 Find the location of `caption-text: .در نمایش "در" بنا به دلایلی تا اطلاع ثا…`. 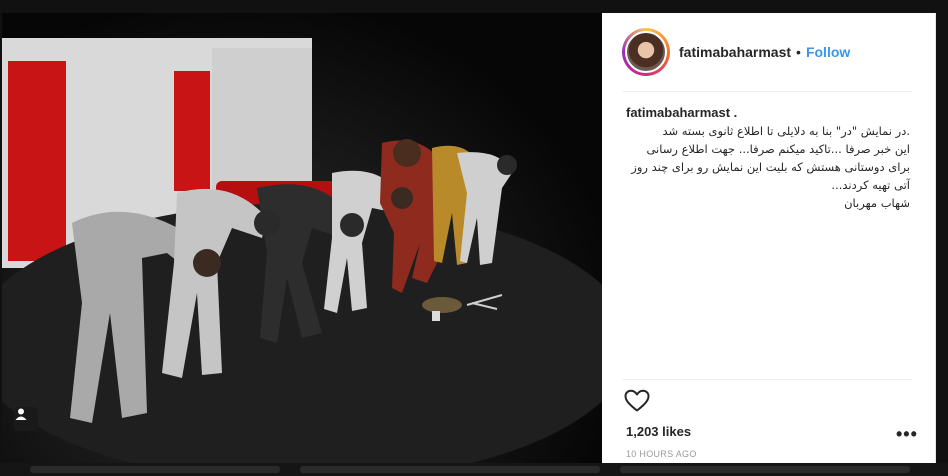

caption-text: .در نمایش "در" بنا به دلایلی تا اطلاع ثا… is located at coordinates (770, 167).